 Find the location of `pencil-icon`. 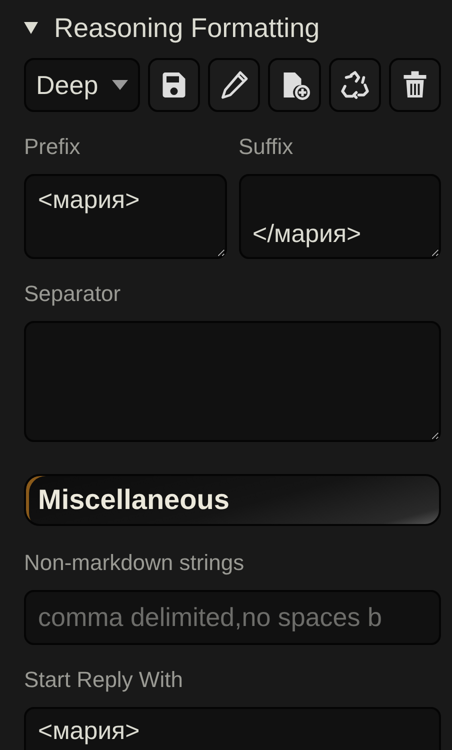

pencil-icon is located at coordinates (234, 85).